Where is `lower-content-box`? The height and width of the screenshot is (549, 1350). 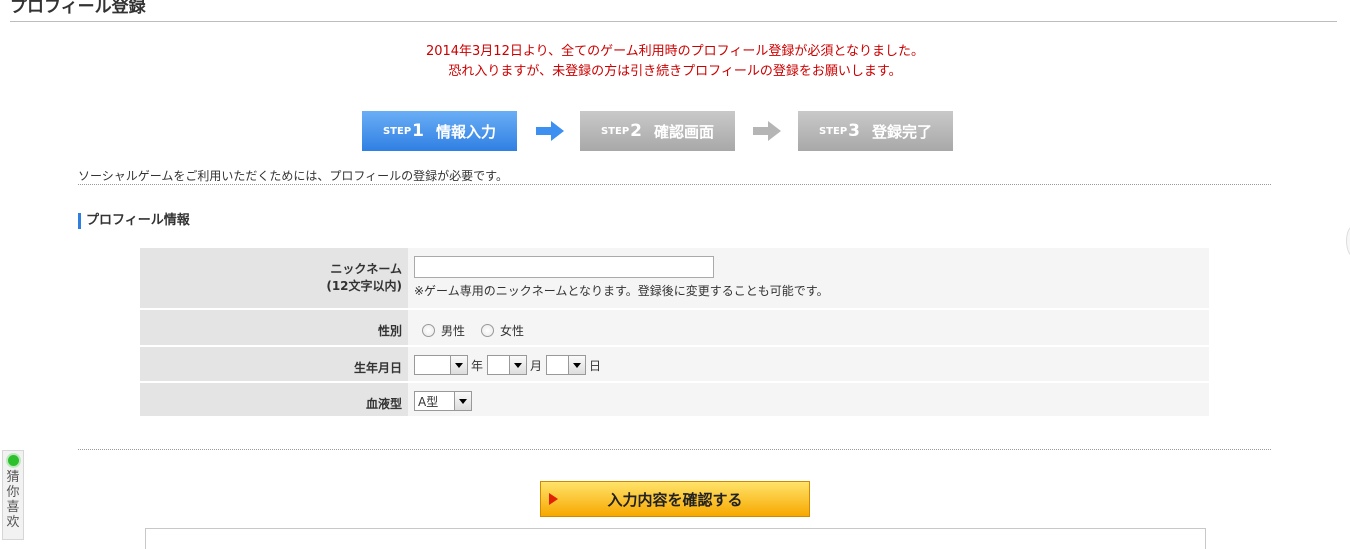 lower-content-box is located at coordinates (675, 538).